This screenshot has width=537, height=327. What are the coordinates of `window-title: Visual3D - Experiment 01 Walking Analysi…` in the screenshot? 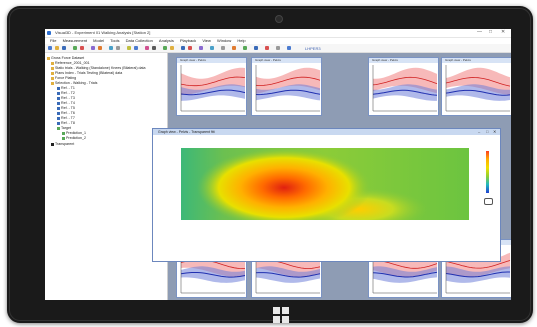 It's located at (103, 32).